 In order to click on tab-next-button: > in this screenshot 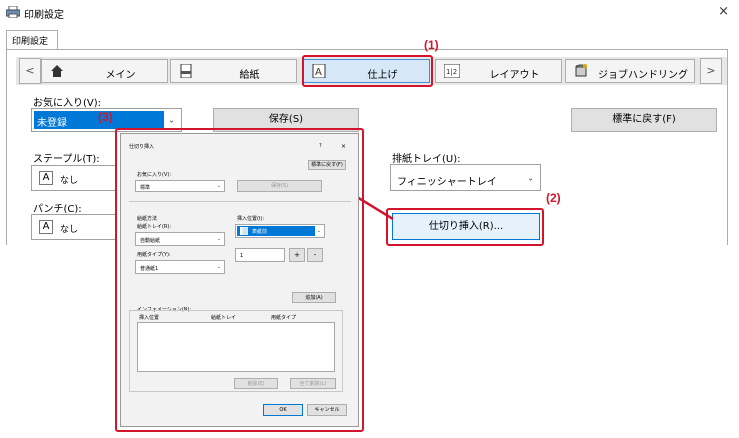, I will do `click(711, 71)`.